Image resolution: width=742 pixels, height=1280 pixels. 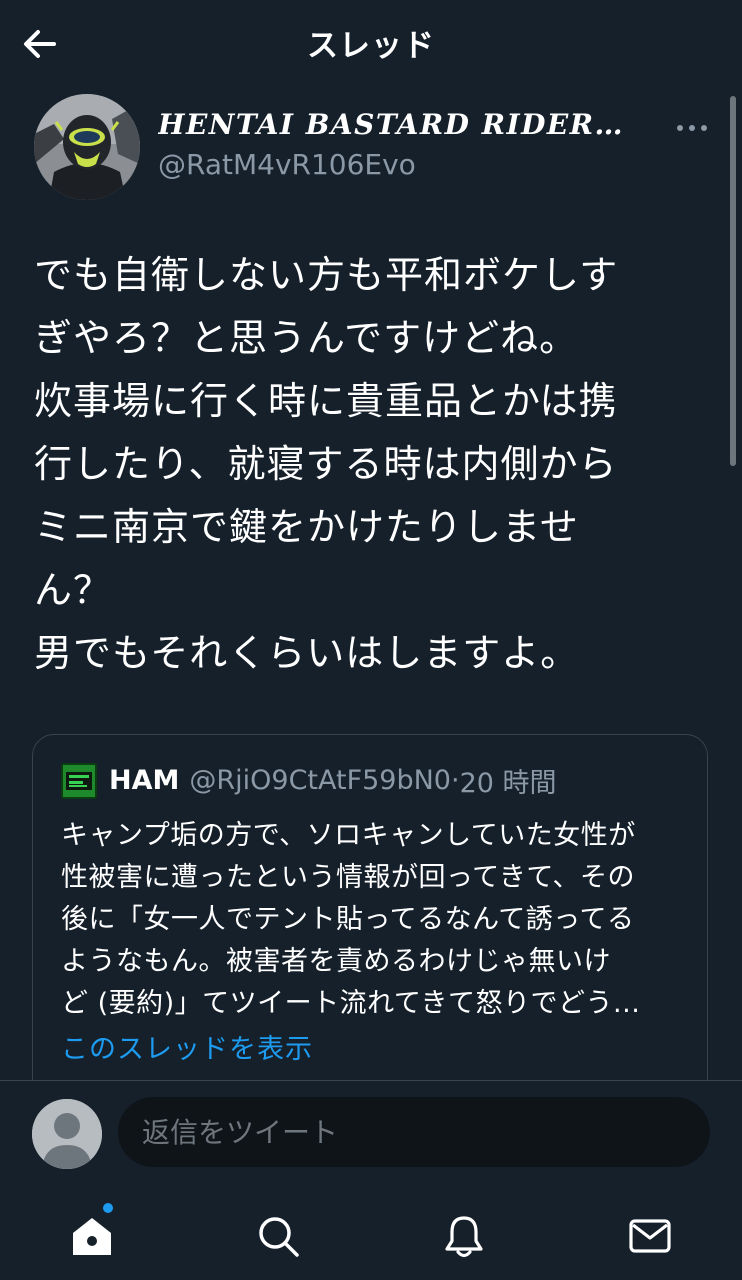 What do you see at coordinates (108, 1208) in the screenshot?
I see `unread-indicator` at bounding box center [108, 1208].